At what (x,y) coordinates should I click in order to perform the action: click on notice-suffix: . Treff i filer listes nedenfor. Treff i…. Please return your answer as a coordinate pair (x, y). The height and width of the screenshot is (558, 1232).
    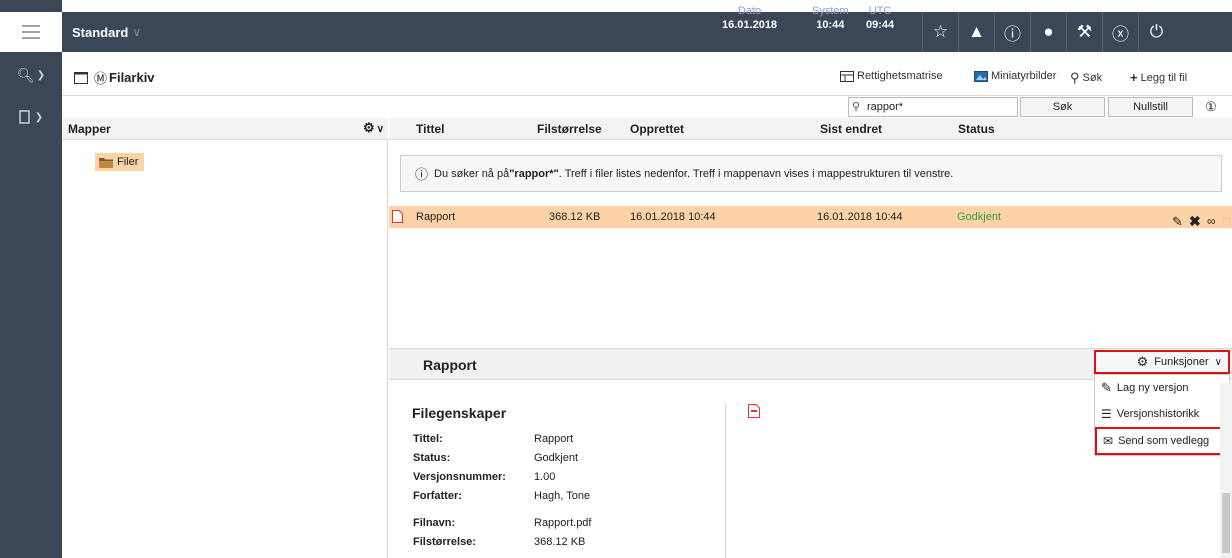
    Looking at the image, I should click on (756, 173).